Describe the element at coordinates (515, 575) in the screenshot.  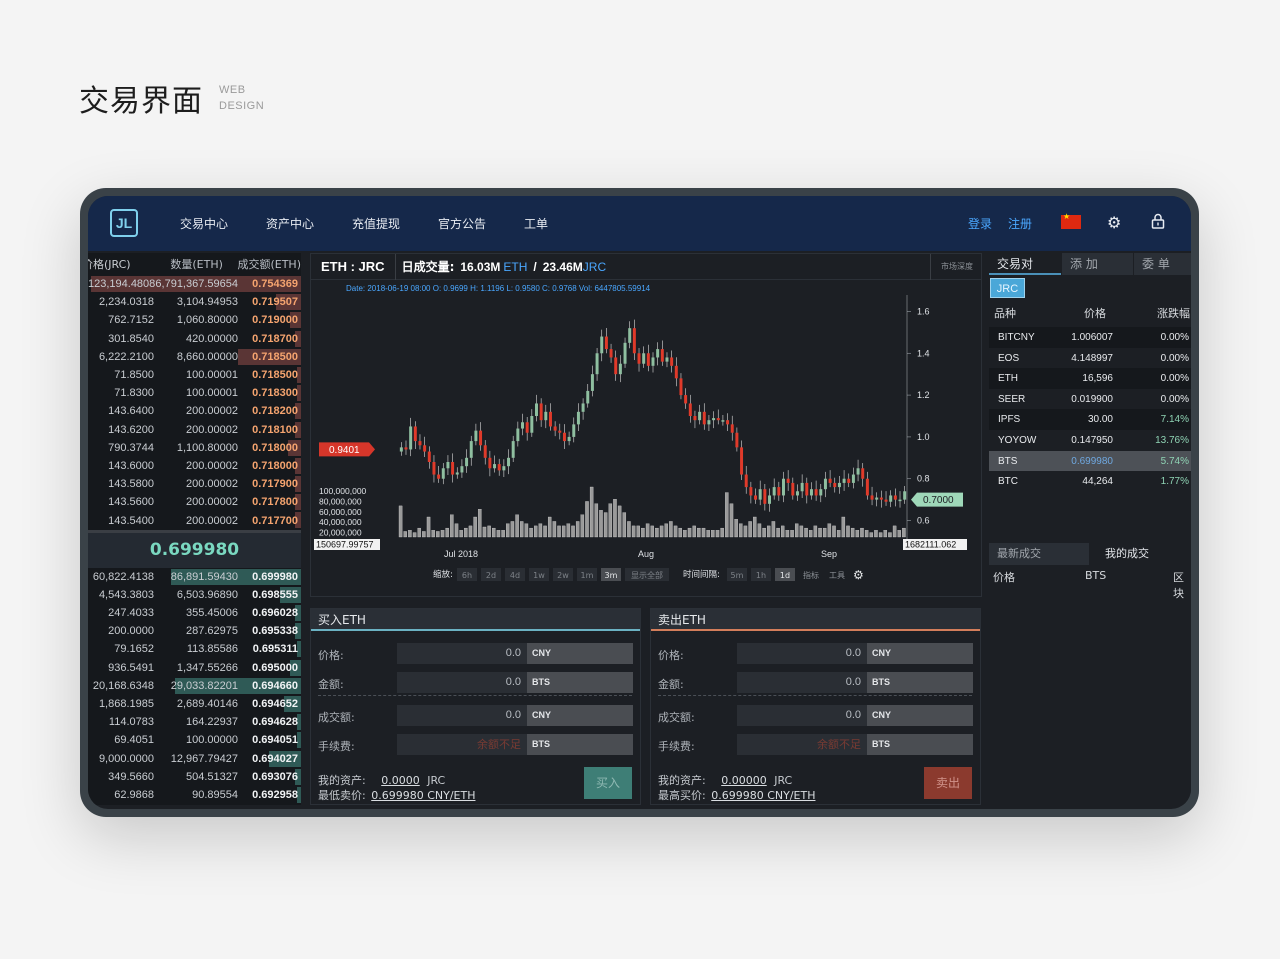
I see `zoom-option-label: 4d` at that location.